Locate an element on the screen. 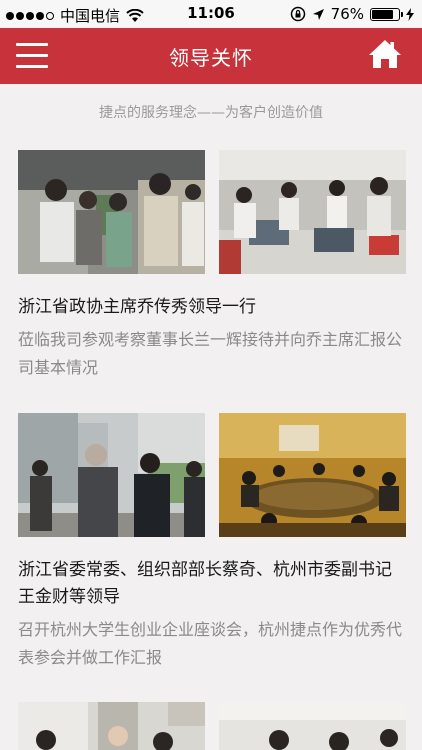  location-icon is located at coordinates (318, 14).